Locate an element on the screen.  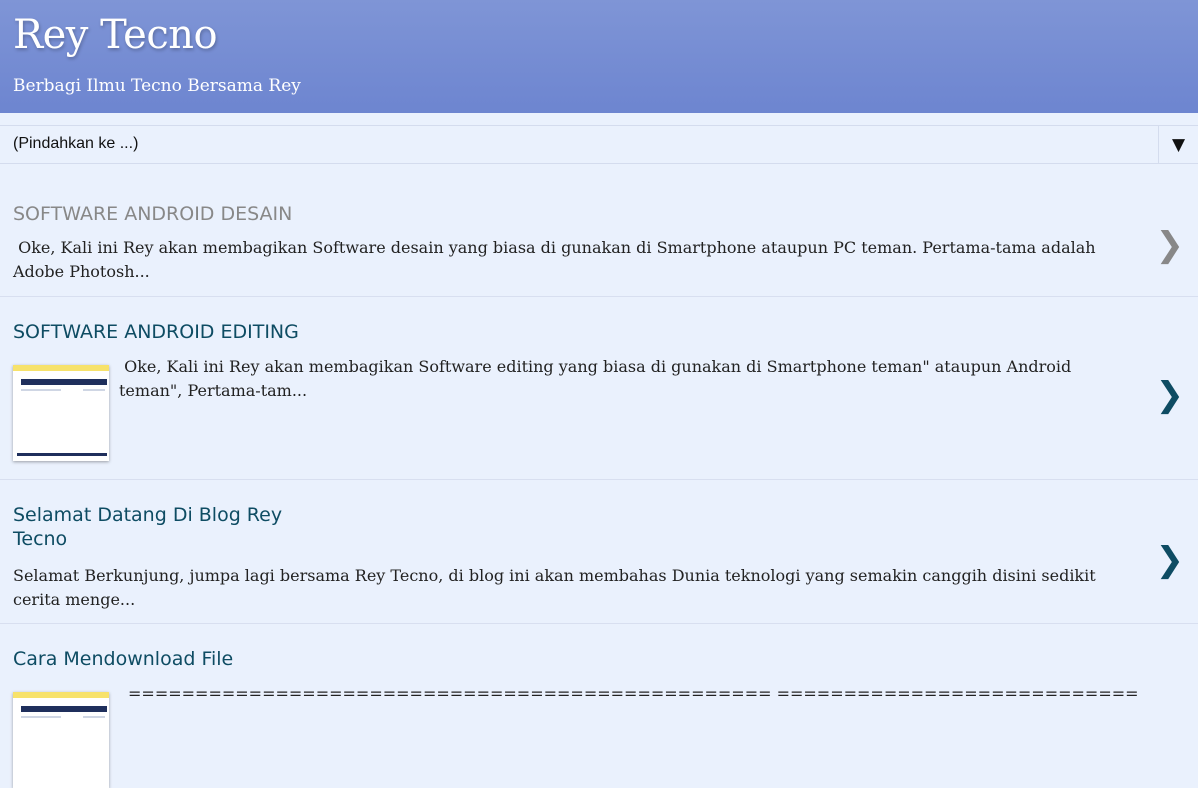
post-title: Selamat Datang Di Blog Rey Tecno is located at coordinates (147, 527).